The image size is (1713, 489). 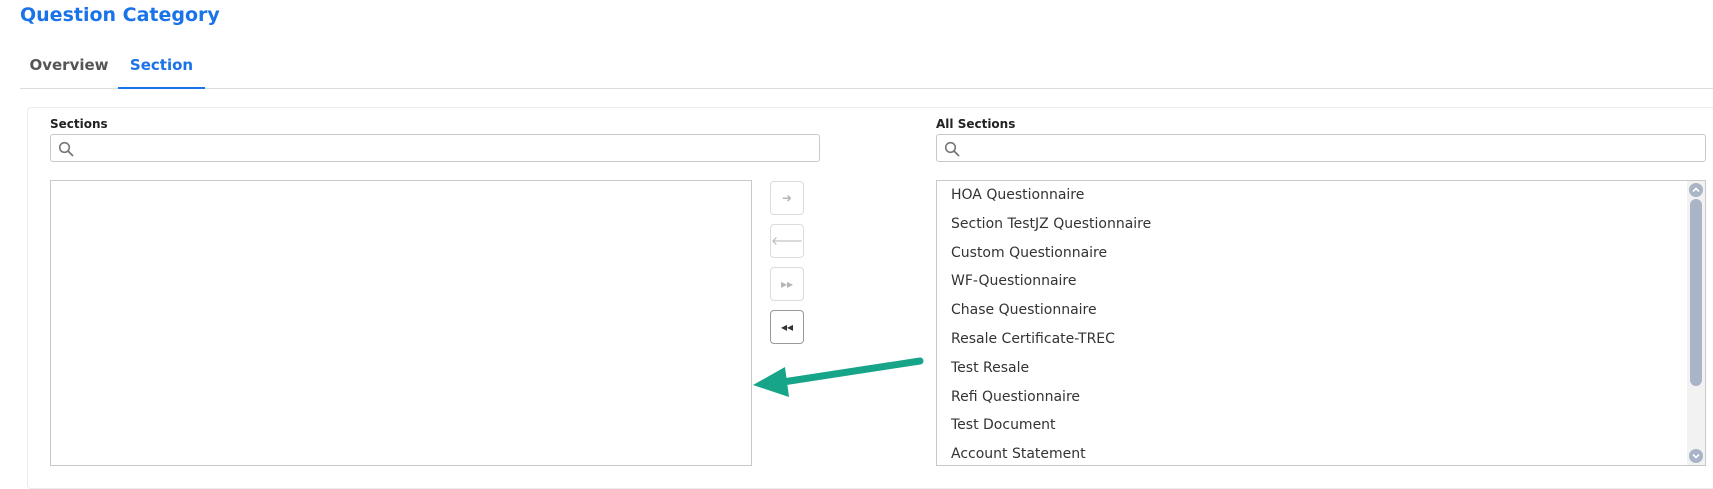 What do you see at coordinates (1696, 456) in the screenshot?
I see `scroll-down-icon` at bounding box center [1696, 456].